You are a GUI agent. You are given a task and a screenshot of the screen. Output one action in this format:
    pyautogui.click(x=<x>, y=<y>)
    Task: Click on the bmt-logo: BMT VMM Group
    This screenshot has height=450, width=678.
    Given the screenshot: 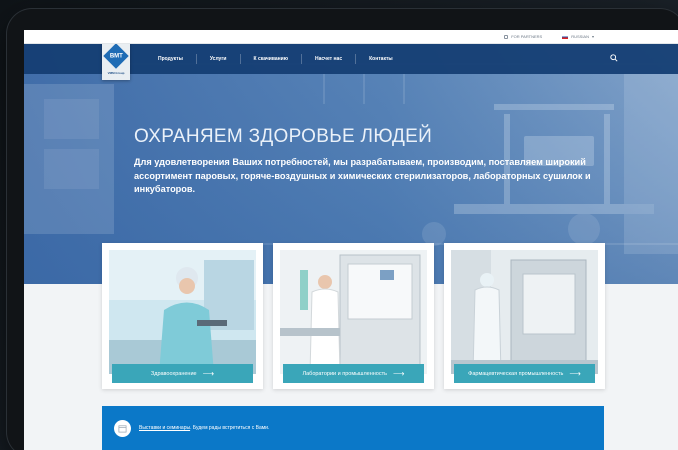 What is the action you would take?
    pyautogui.click(x=116, y=60)
    